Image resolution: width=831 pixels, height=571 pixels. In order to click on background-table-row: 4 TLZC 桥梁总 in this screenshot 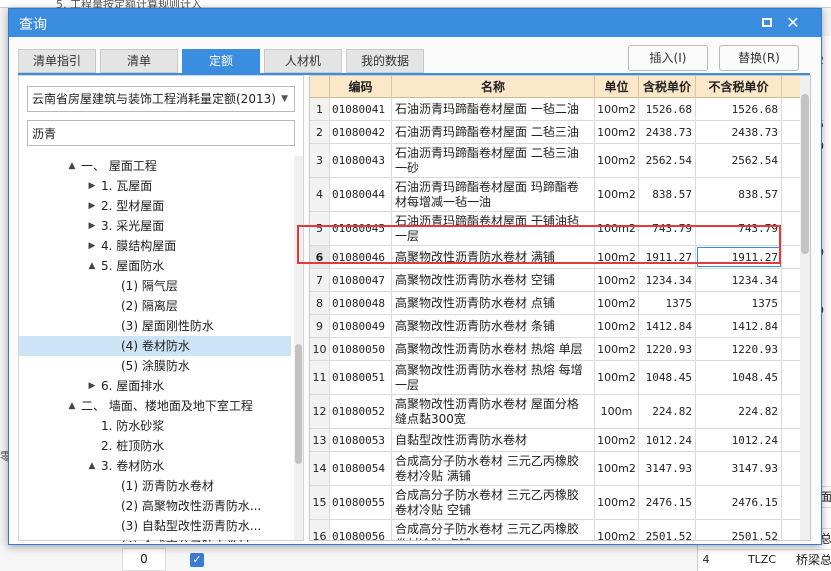, I will do `click(764, 560)`.